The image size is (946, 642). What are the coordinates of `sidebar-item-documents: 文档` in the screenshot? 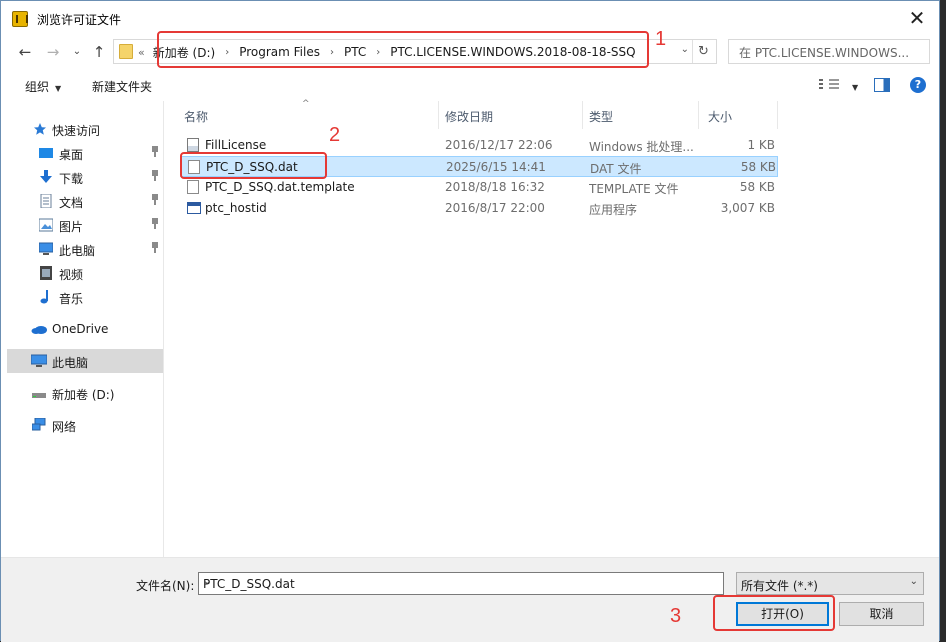 It's located at (85, 201).